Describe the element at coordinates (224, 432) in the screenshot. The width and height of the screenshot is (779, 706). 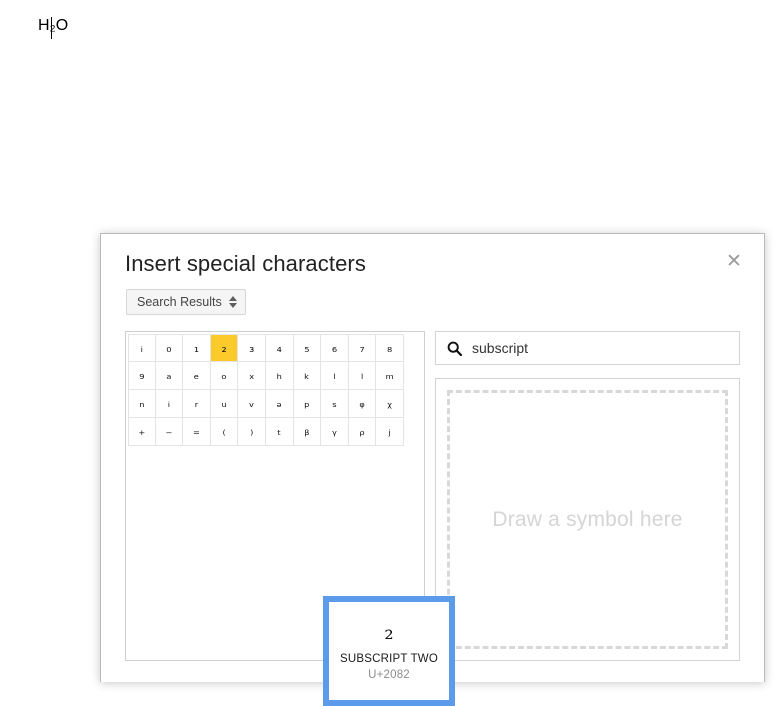
I see `char-cell-subscript-left-paren: ₍` at that location.